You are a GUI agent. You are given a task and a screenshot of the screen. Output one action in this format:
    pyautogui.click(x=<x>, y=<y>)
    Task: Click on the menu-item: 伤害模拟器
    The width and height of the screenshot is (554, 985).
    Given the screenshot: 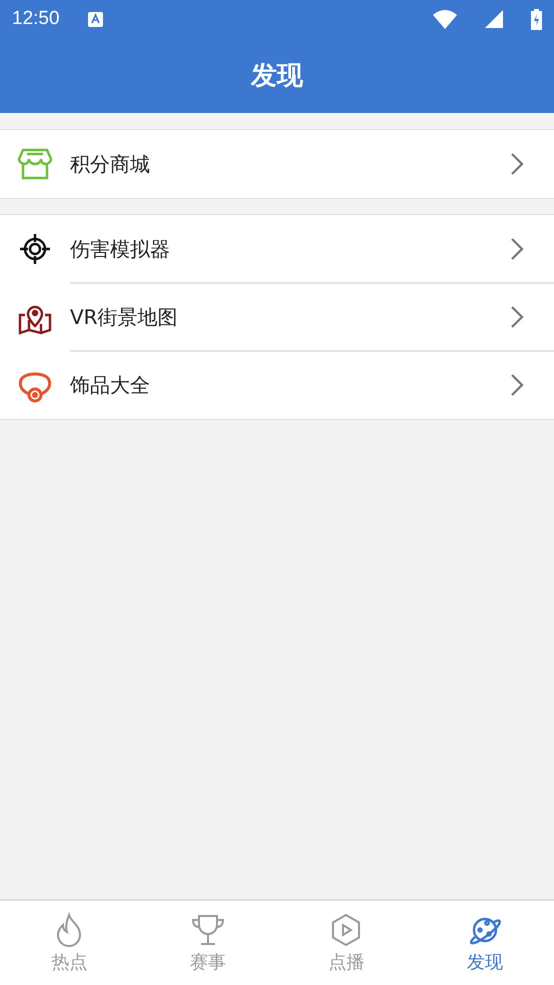 What is the action you would take?
    pyautogui.click(x=277, y=249)
    